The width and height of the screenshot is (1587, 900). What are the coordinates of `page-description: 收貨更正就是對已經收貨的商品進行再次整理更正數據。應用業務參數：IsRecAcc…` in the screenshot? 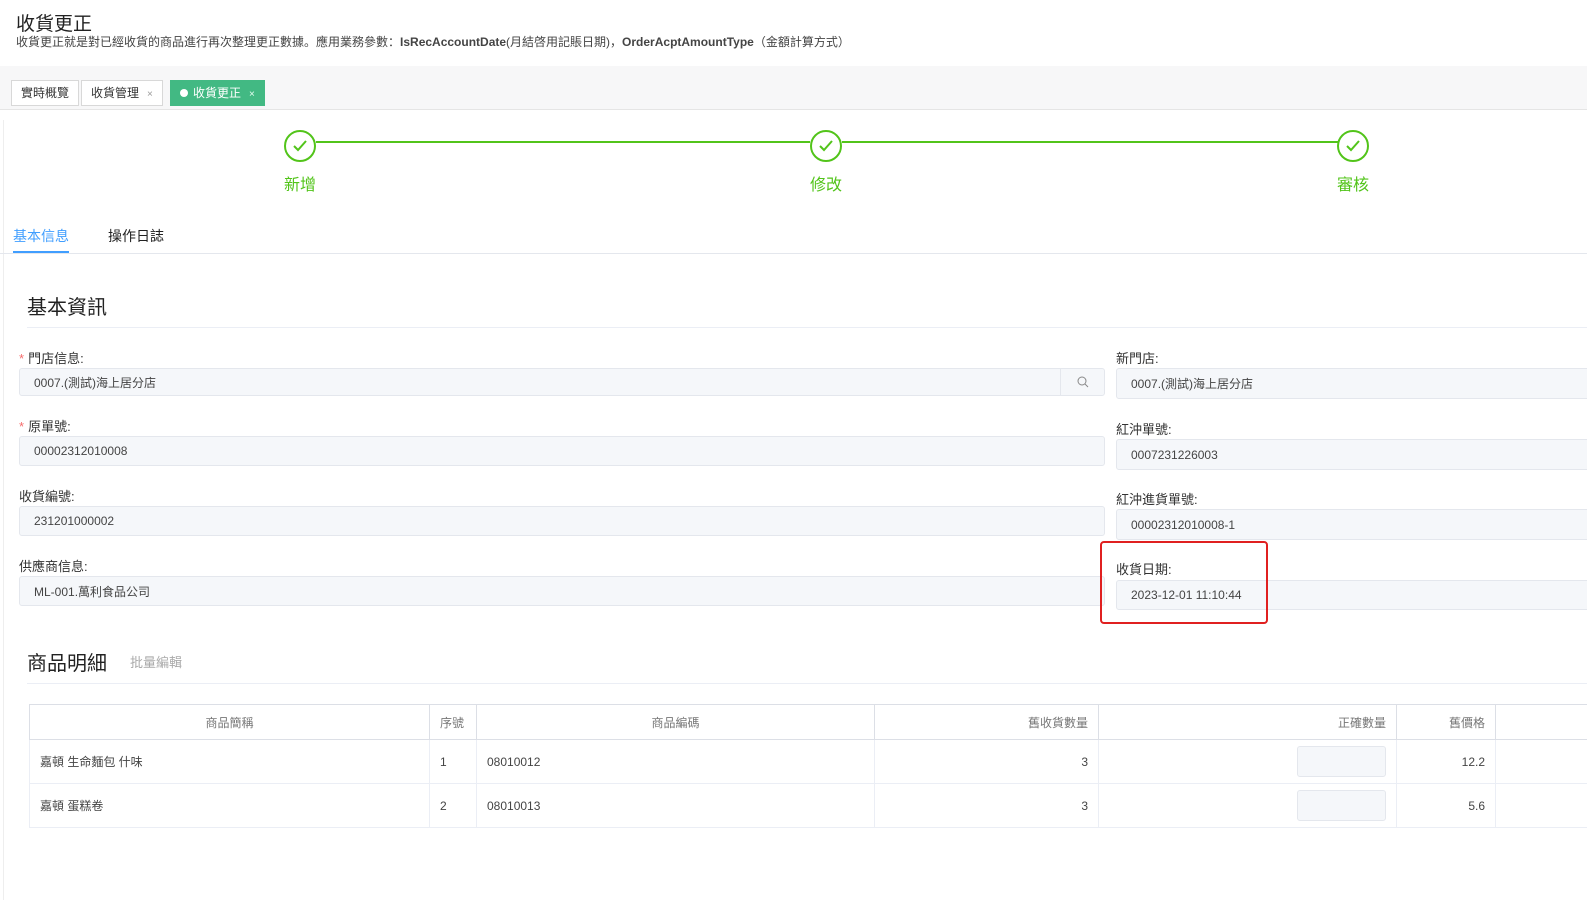 It's located at (433, 42).